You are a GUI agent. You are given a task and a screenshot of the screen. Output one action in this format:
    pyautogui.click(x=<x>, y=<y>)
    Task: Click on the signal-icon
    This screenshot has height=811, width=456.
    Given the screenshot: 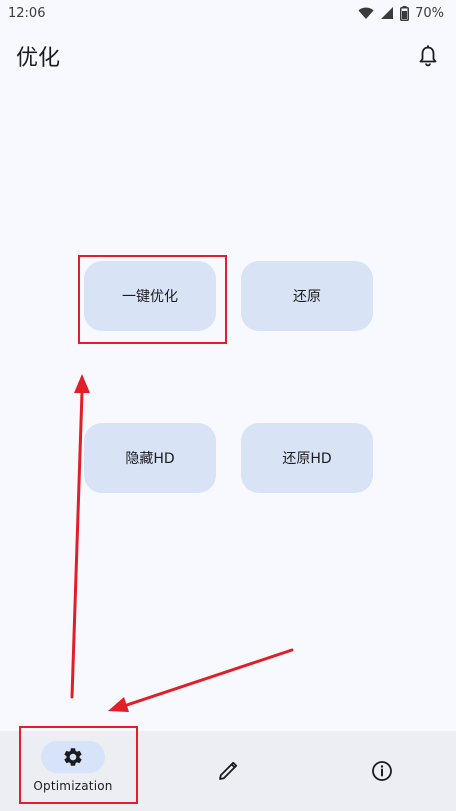 What is the action you would take?
    pyautogui.click(x=387, y=13)
    